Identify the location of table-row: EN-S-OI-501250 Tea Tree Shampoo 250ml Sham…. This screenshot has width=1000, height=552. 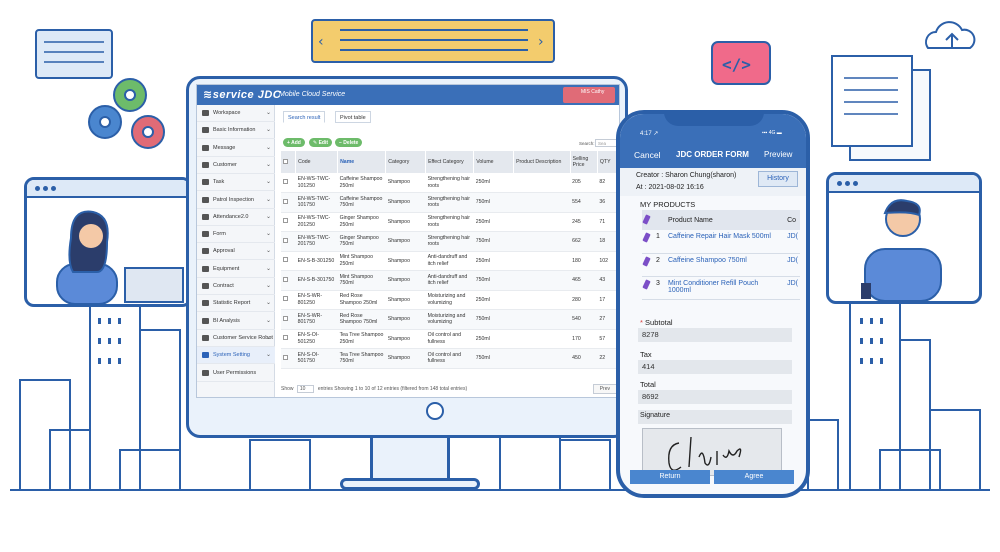
(450, 339).